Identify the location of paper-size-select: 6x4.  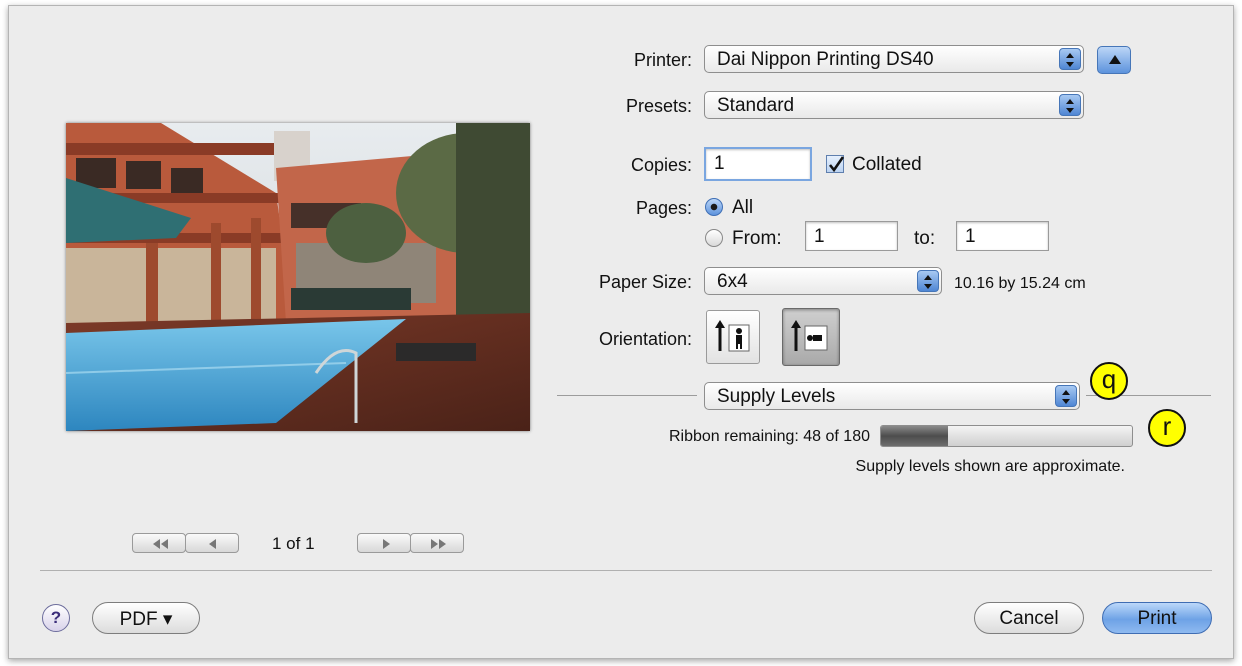
(823, 281).